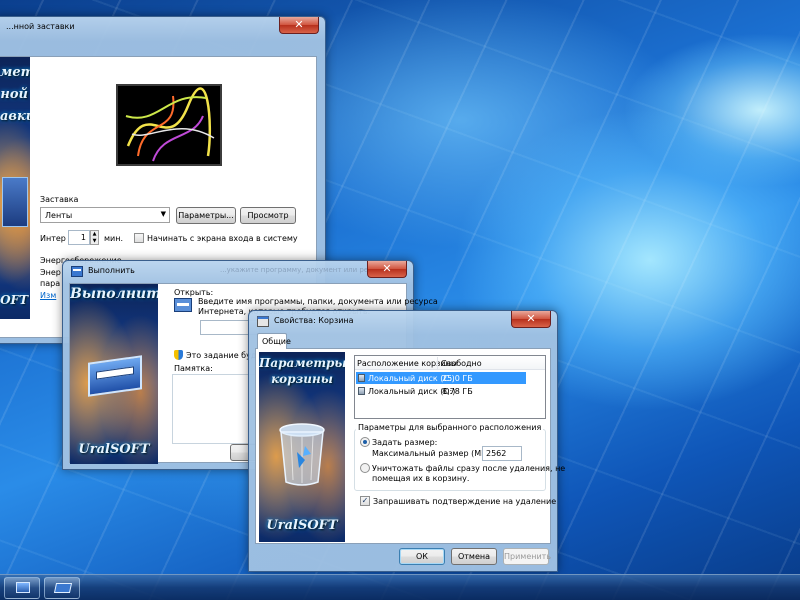 The width and height of the screenshot is (800, 600). I want to click on banner-line: ной, so click(14, 94).